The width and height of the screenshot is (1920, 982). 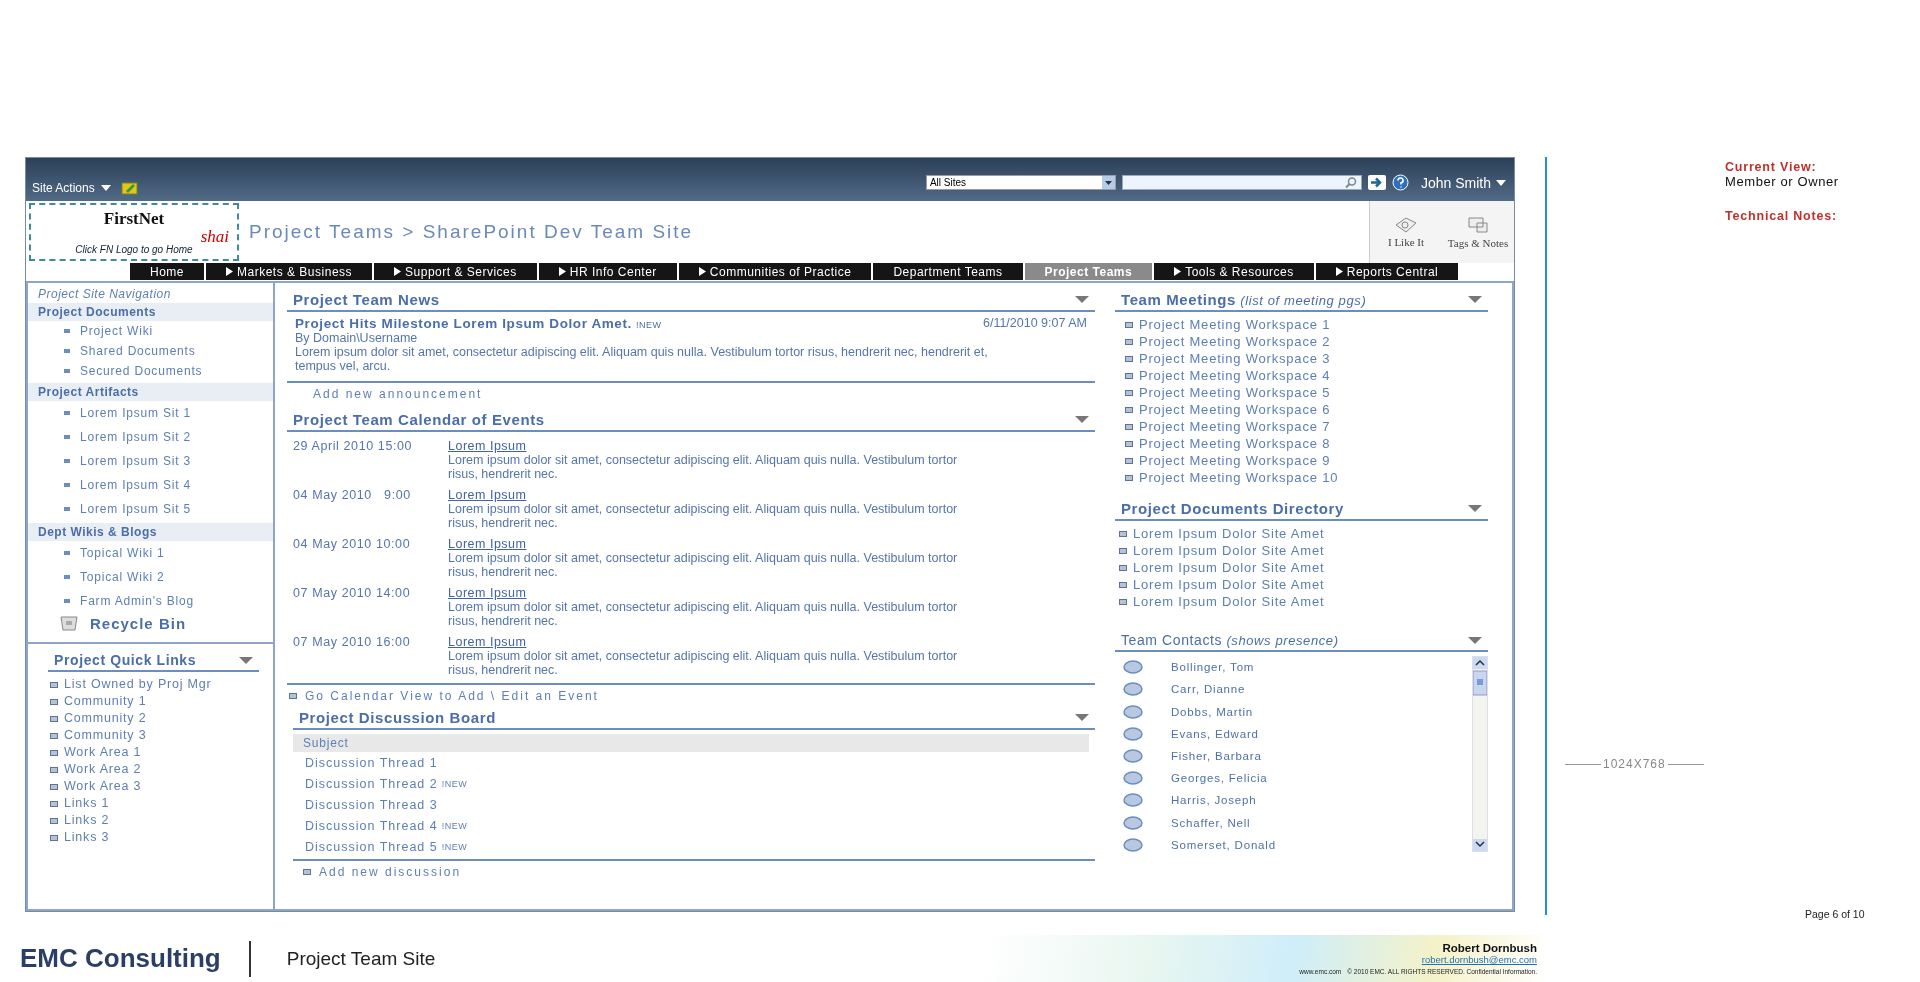 What do you see at coordinates (1211, 822) in the screenshot?
I see `contact-name: Schaffer, Nell` at bounding box center [1211, 822].